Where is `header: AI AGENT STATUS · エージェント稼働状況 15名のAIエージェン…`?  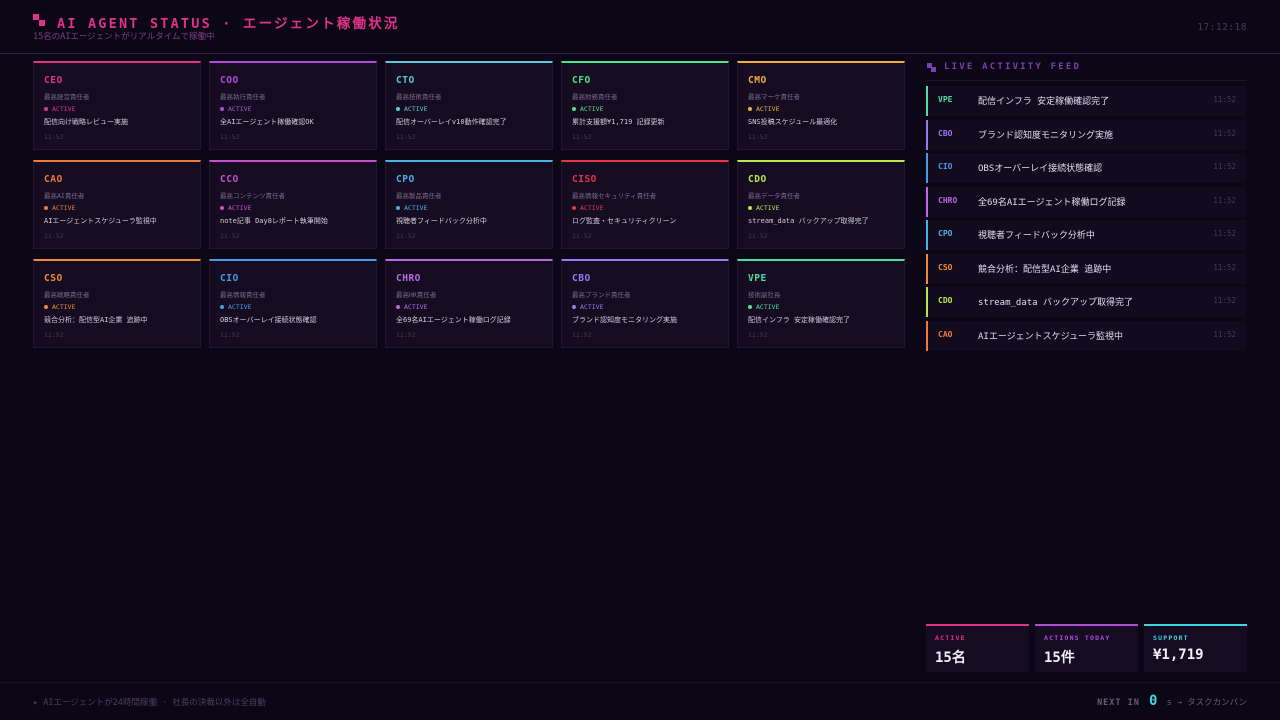 header: AI AGENT STATUS · エージェント稼働状況 15名のAIエージェン… is located at coordinates (640, 27).